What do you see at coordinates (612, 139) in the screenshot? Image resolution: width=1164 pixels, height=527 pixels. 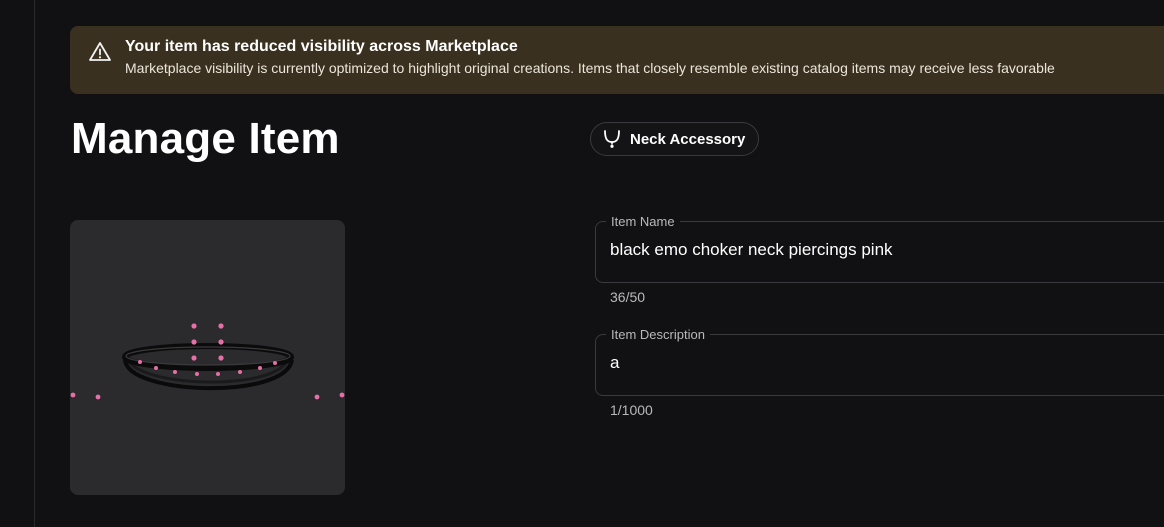 I see `necklace-icon` at bounding box center [612, 139].